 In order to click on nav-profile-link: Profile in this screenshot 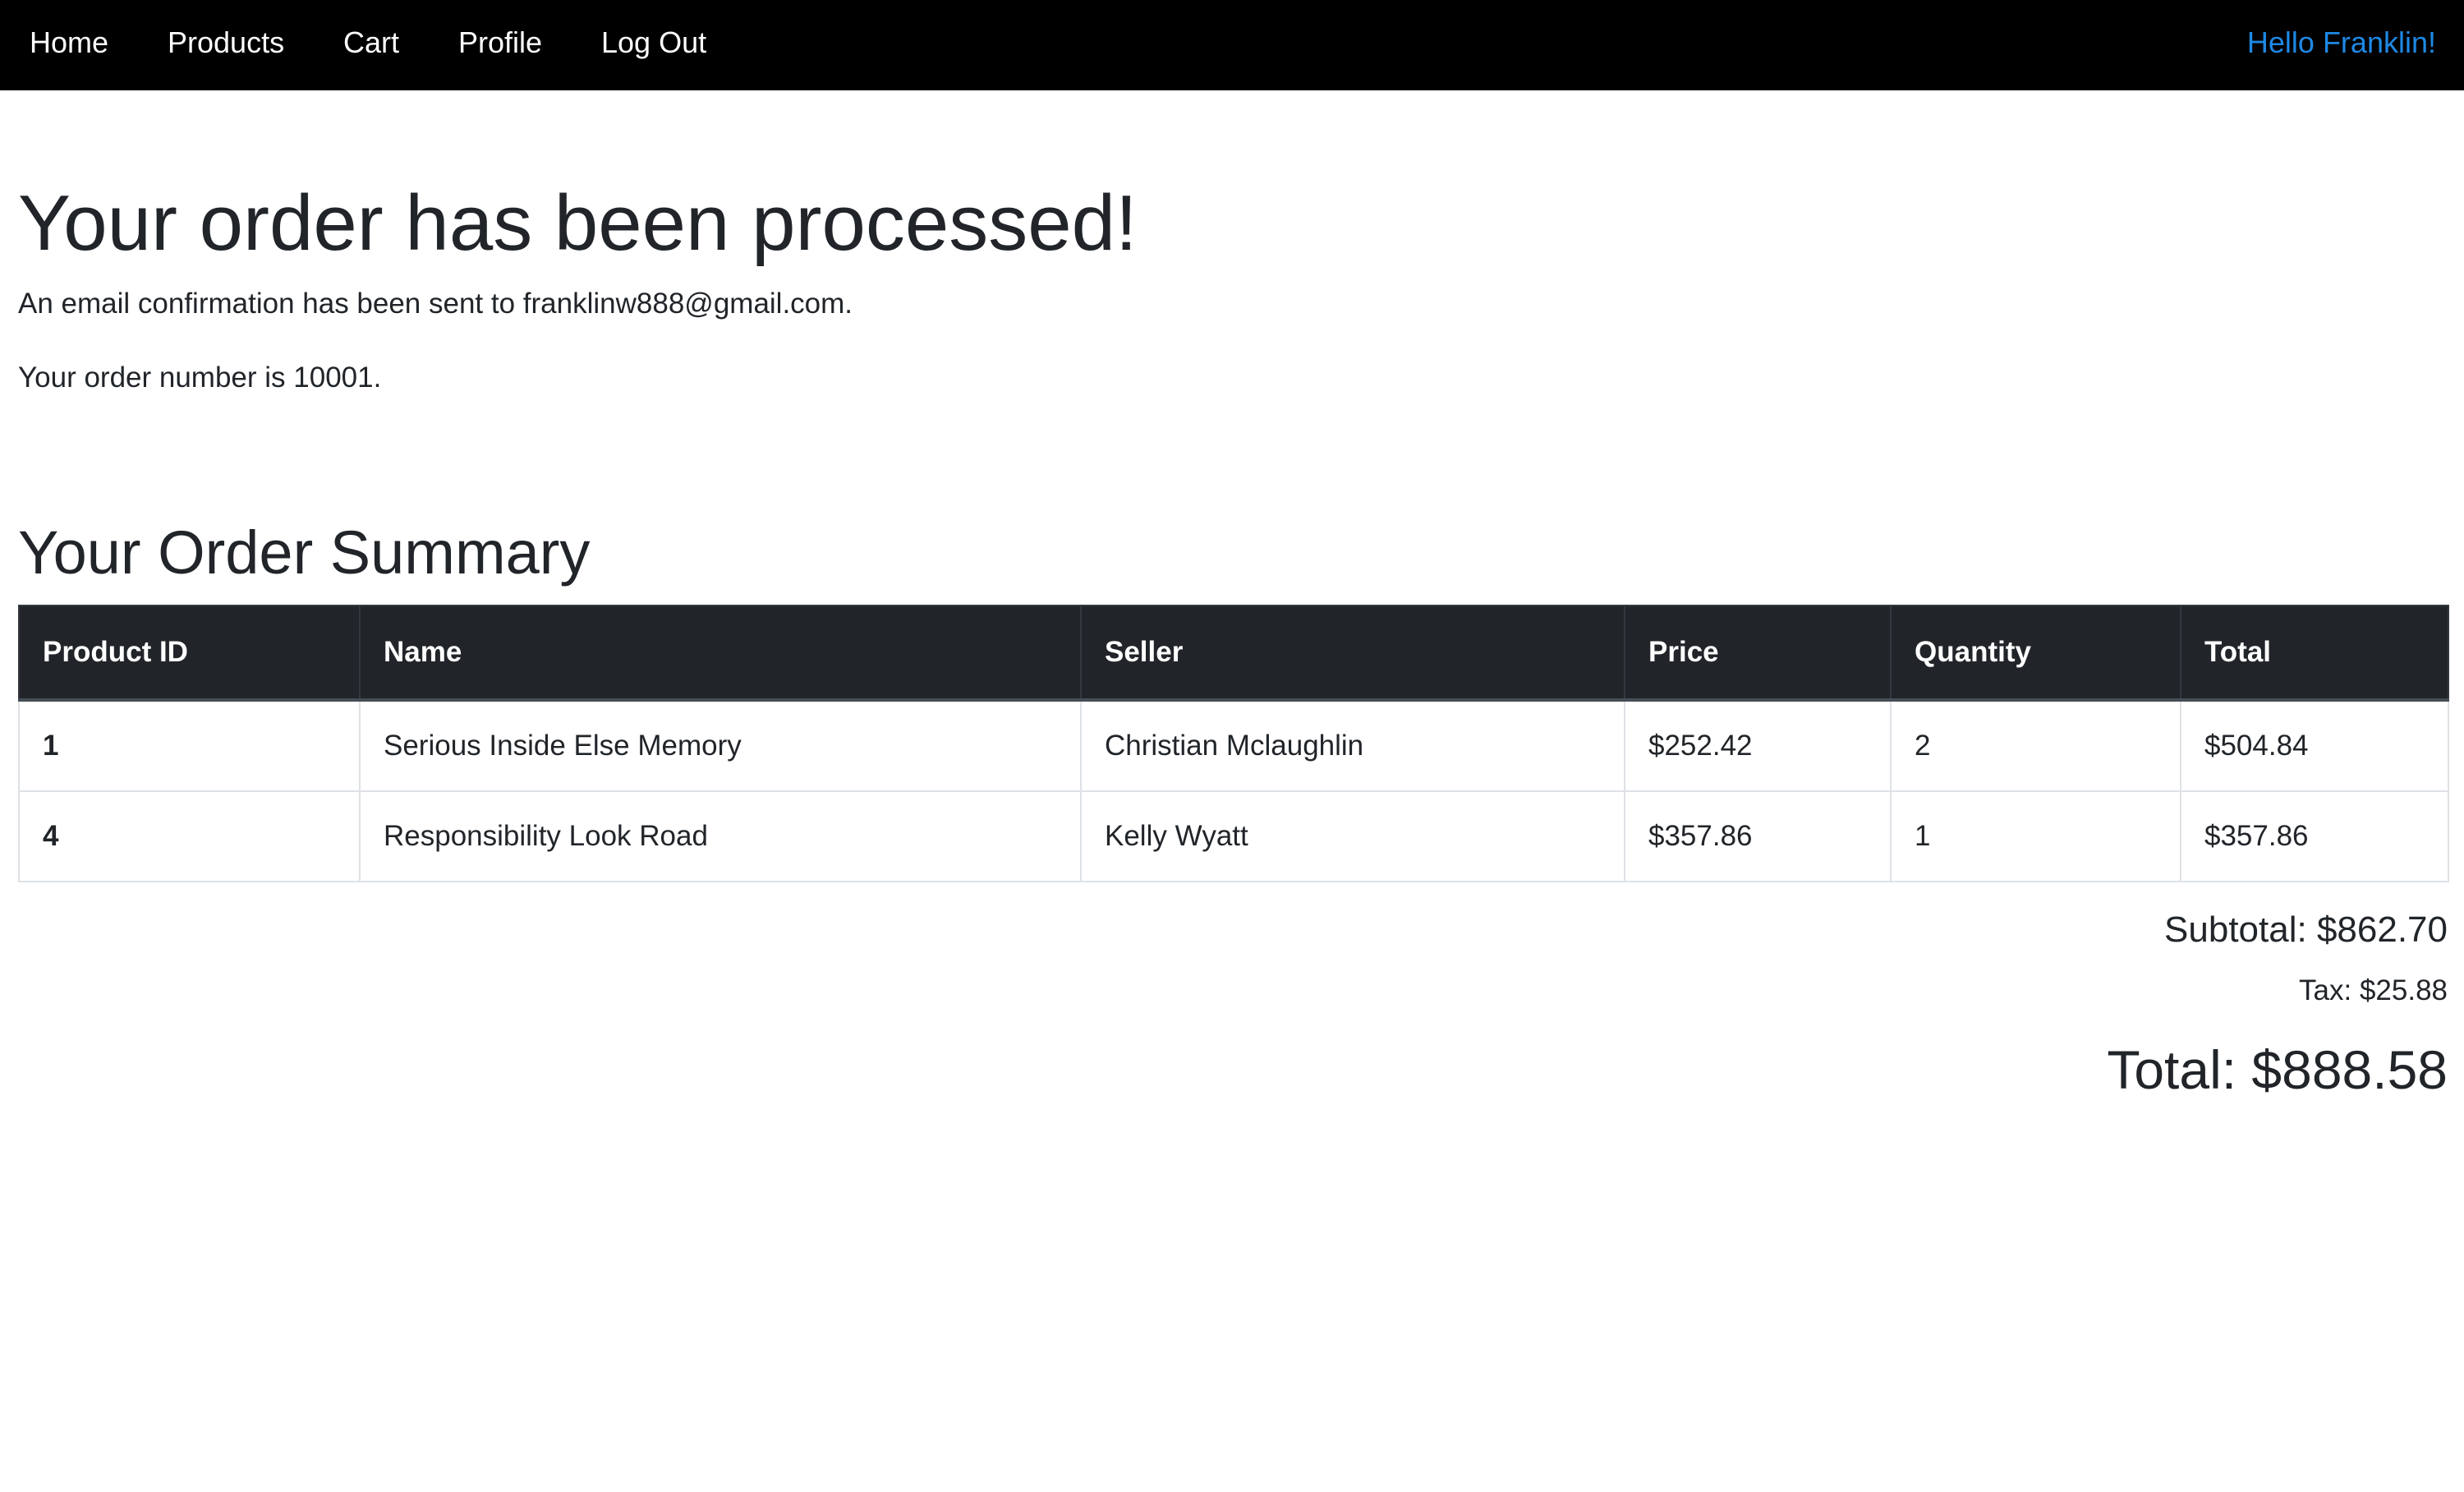, I will do `click(500, 42)`.